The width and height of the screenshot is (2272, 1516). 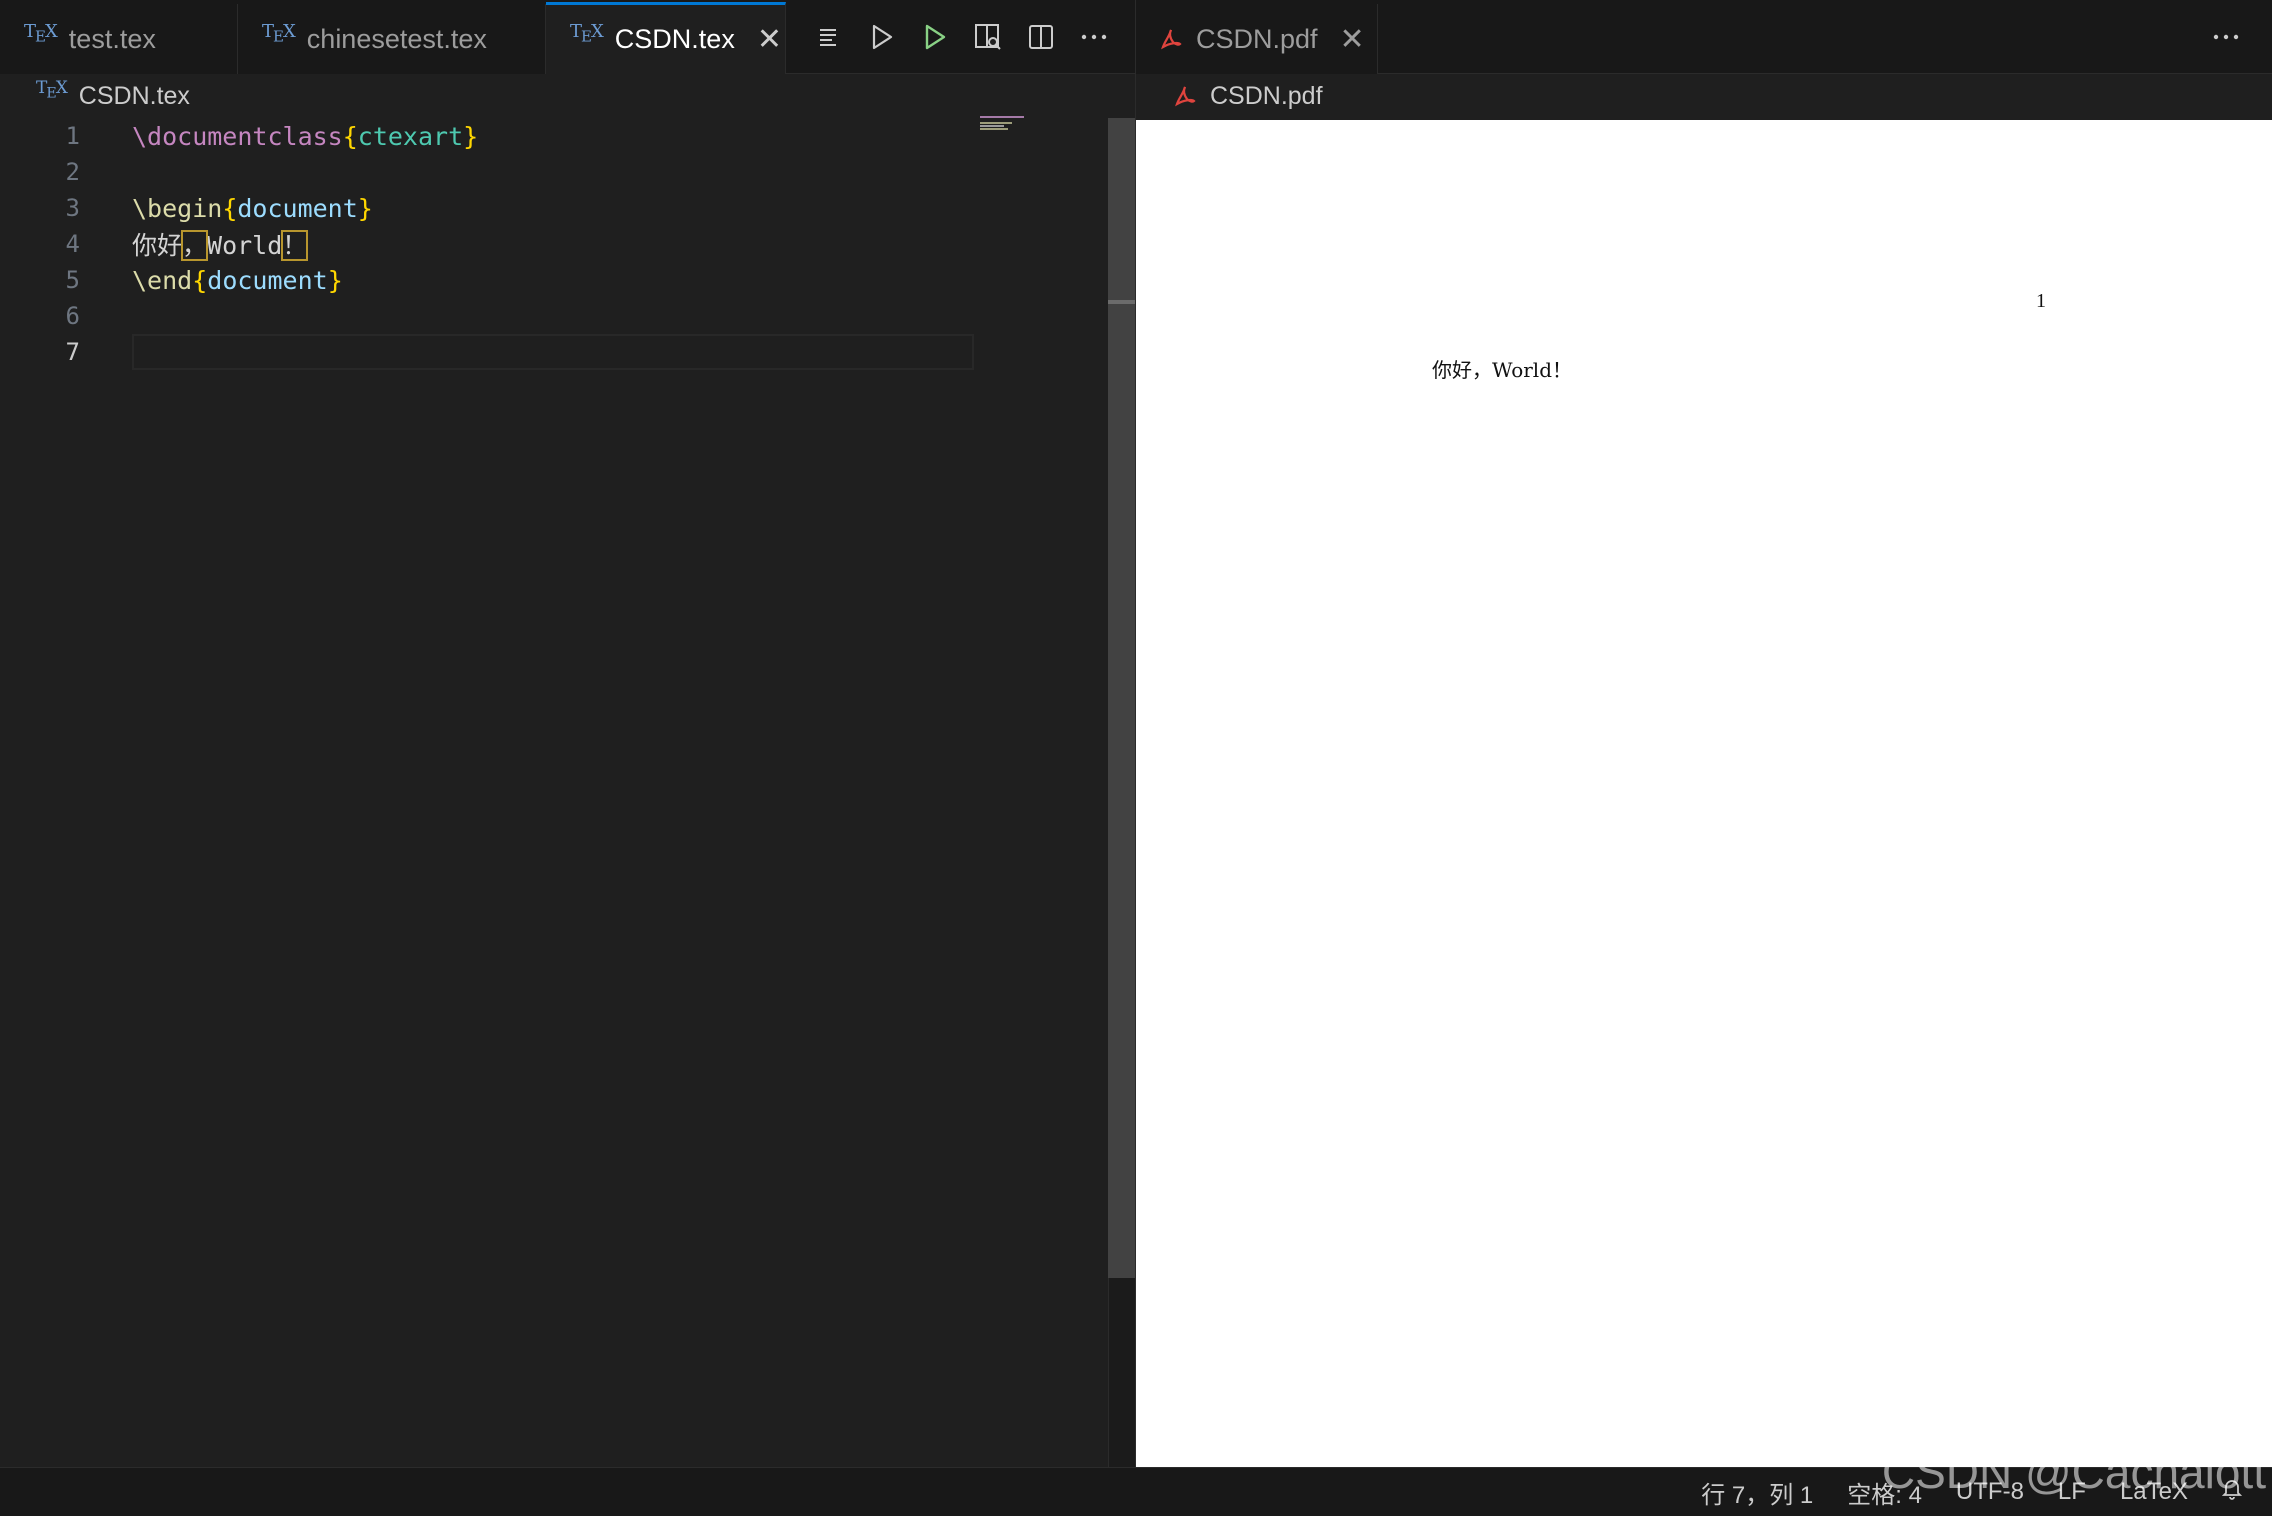 I want to click on breadcrumb-file: CSDN.tex, so click(x=134, y=95).